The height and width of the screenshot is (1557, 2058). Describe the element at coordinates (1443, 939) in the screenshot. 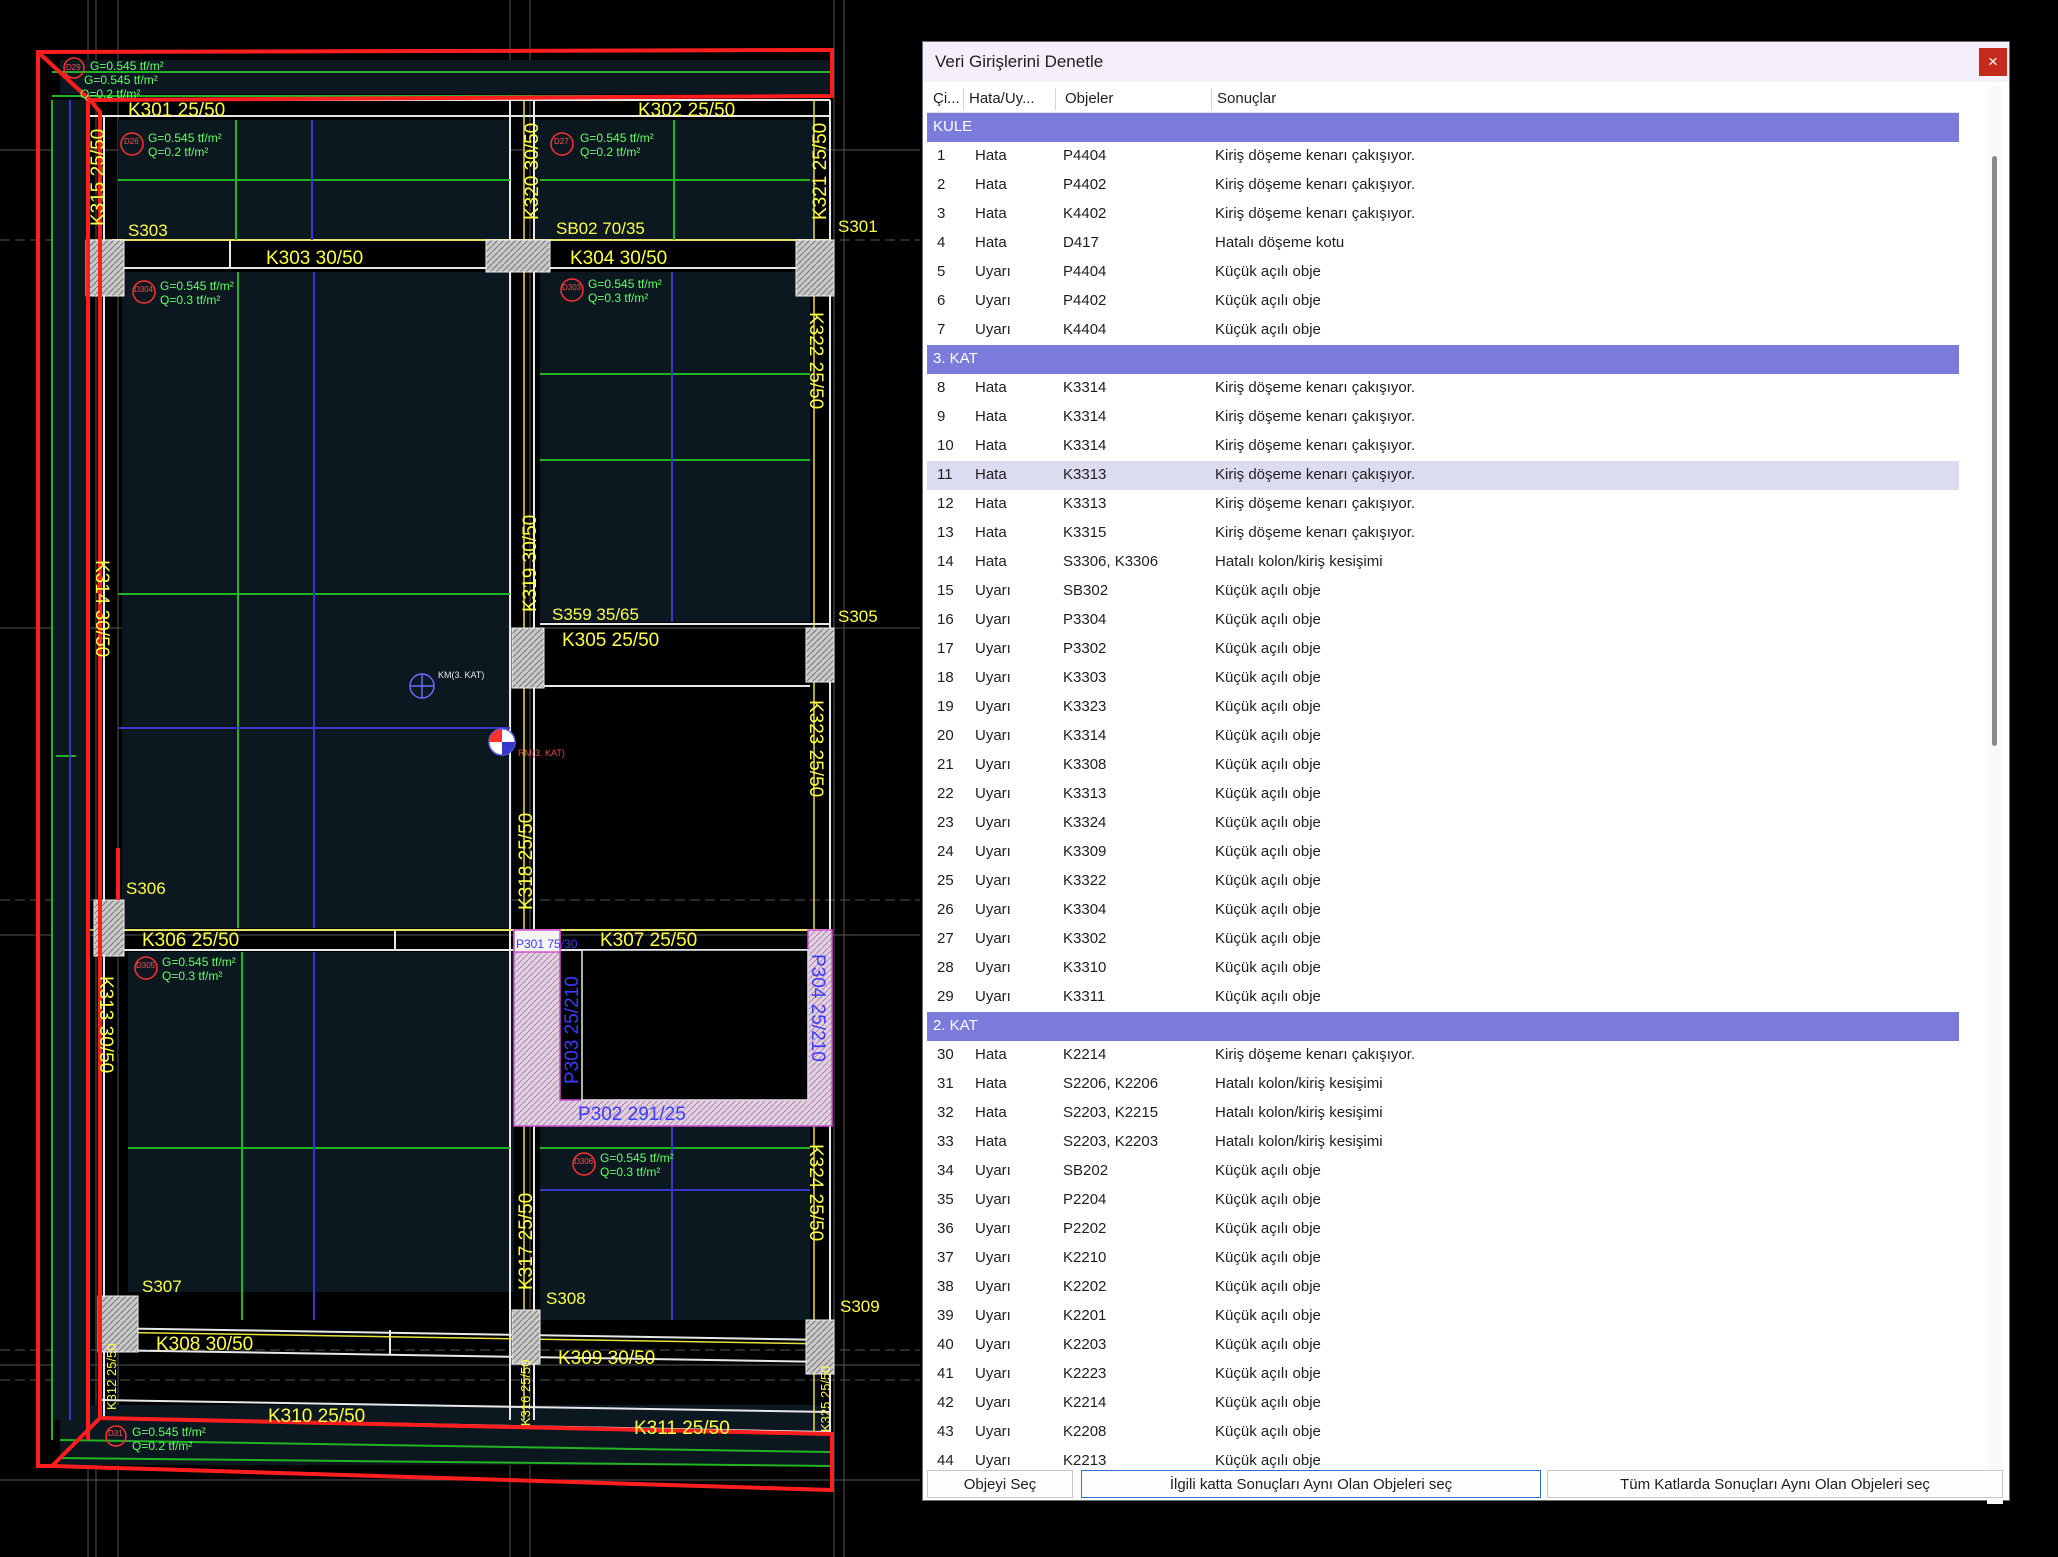

I see `table-row: 27 Uyarı K3302 Küçük açılı obje` at that location.